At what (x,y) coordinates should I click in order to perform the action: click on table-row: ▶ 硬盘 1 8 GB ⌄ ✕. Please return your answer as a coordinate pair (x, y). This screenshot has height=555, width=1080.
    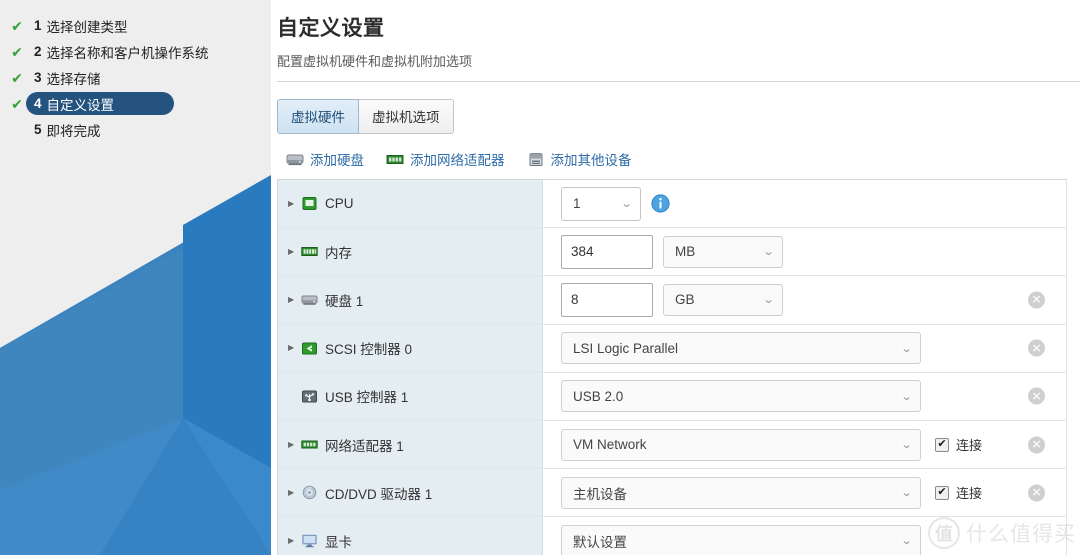
    Looking at the image, I should click on (672, 300).